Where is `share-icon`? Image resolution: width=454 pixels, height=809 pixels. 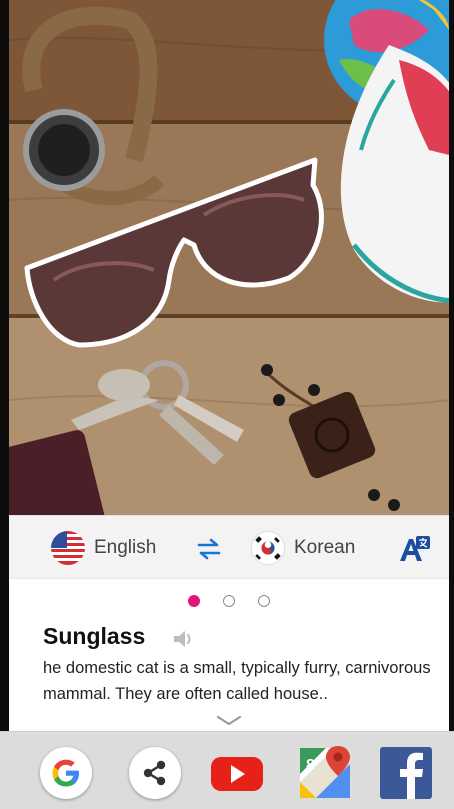
share-icon is located at coordinates (155, 773).